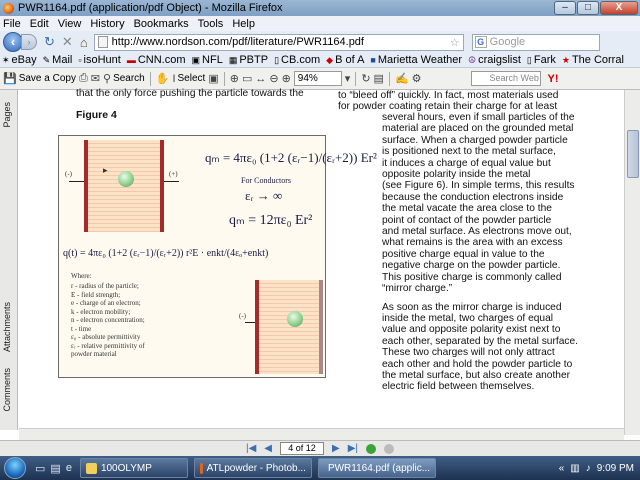 The height and width of the screenshot is (480, 640). I want to click on stop-icon: ✕, so click(67, 42).